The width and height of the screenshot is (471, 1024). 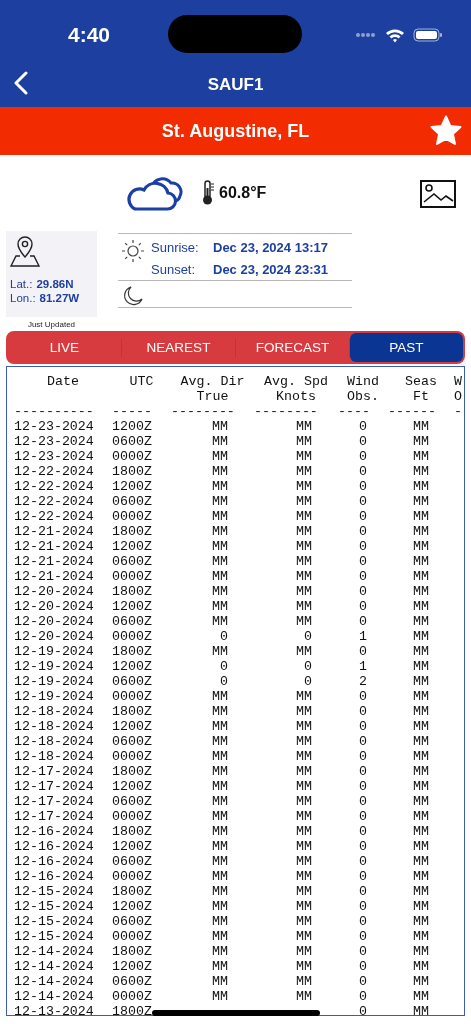 I want to click on tab: LIVE, so click(x=64, y=347).